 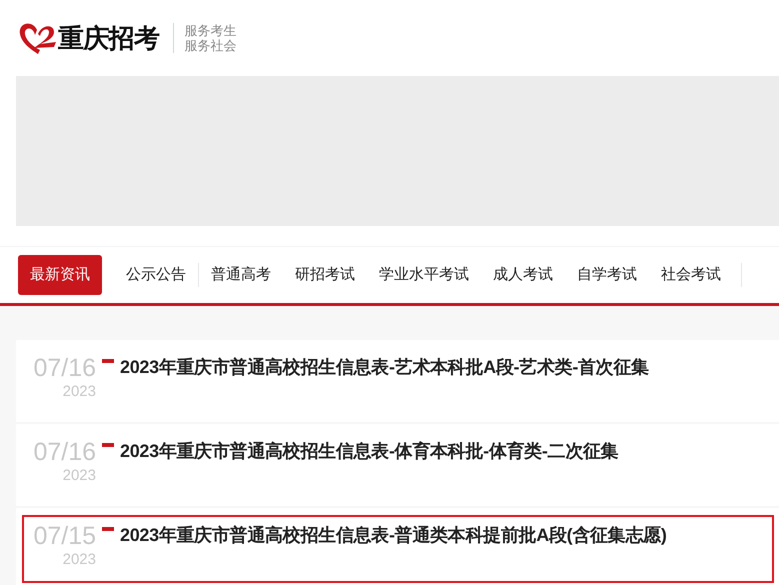 I want to click on slogan-text: 服务社会, so click(x=210, y=45).